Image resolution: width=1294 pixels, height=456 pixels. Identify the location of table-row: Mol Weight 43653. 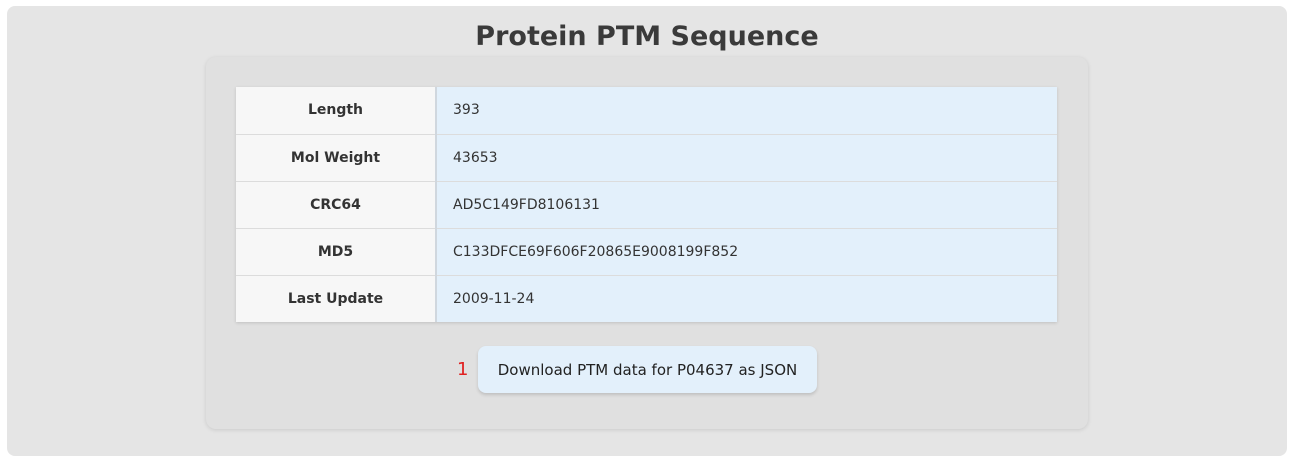
(646, 158).